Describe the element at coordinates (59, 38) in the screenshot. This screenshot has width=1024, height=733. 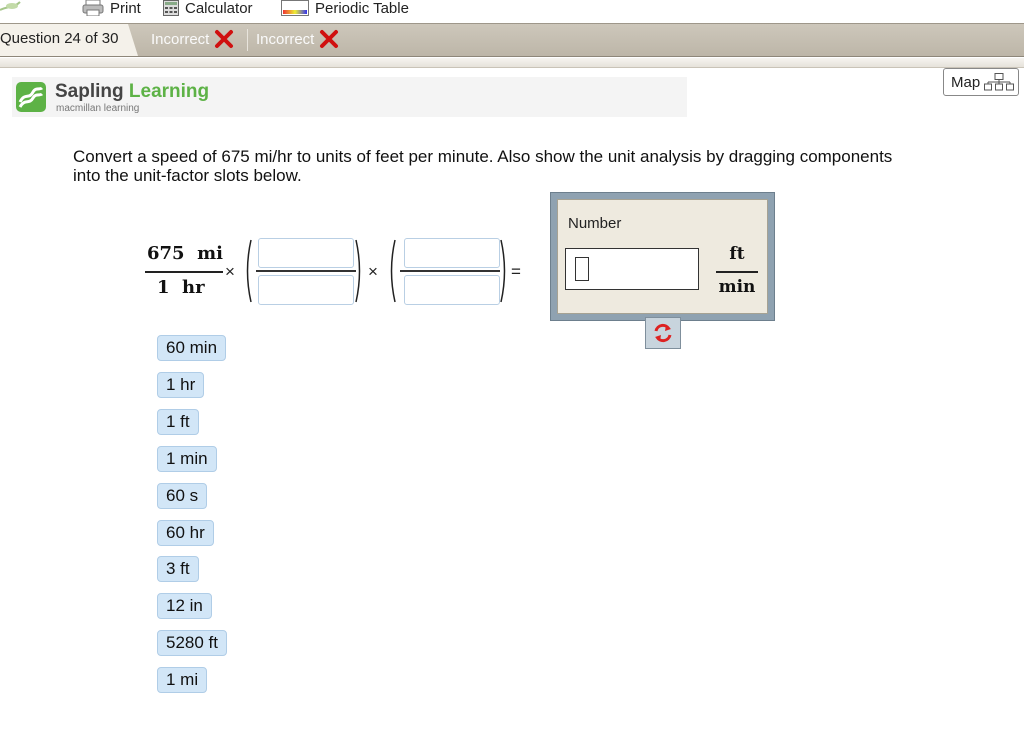
I see `question-position: Question 24 of 30` at that location.